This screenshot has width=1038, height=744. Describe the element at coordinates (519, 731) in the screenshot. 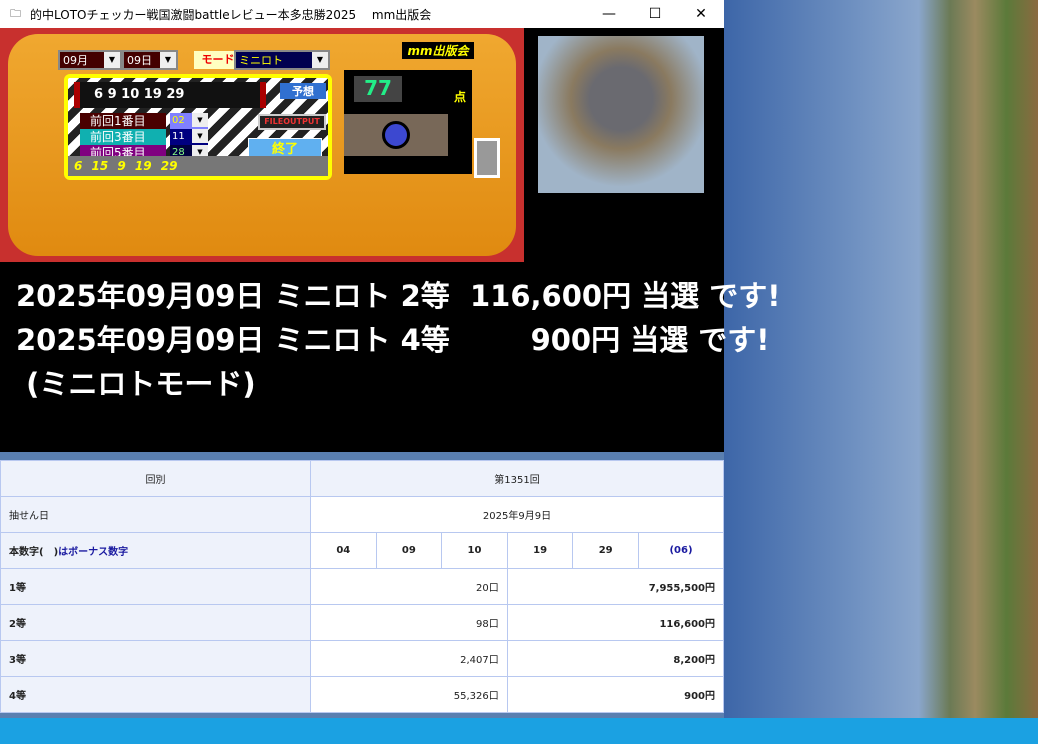

I see `taskbar` at that location.